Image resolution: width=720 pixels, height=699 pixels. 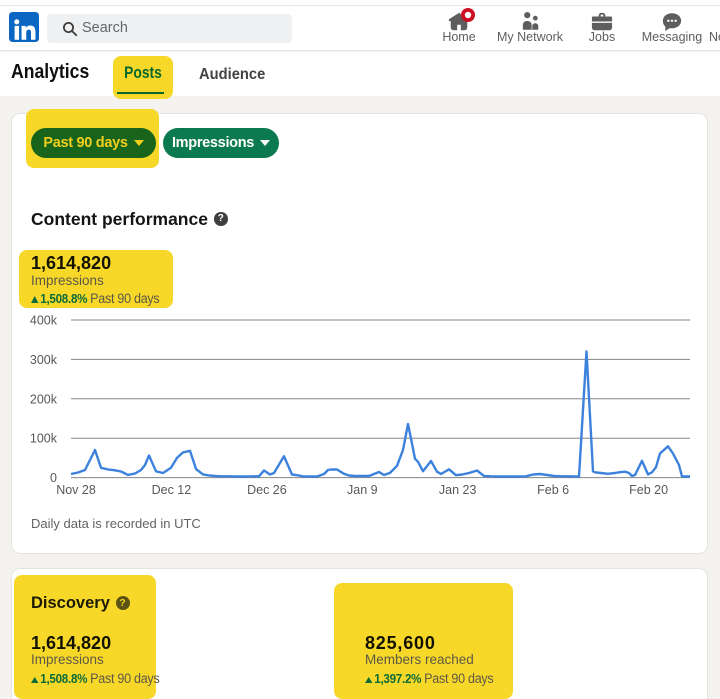 I want to click on svg-text: 300k, so click(x=44, y=360).